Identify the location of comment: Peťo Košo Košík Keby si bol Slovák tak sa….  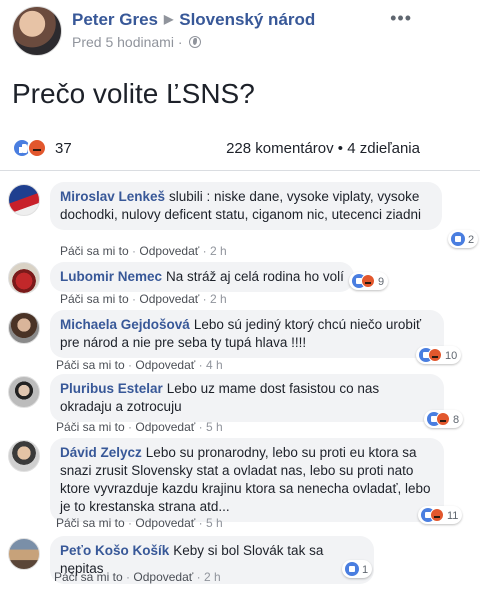
(244, 562).